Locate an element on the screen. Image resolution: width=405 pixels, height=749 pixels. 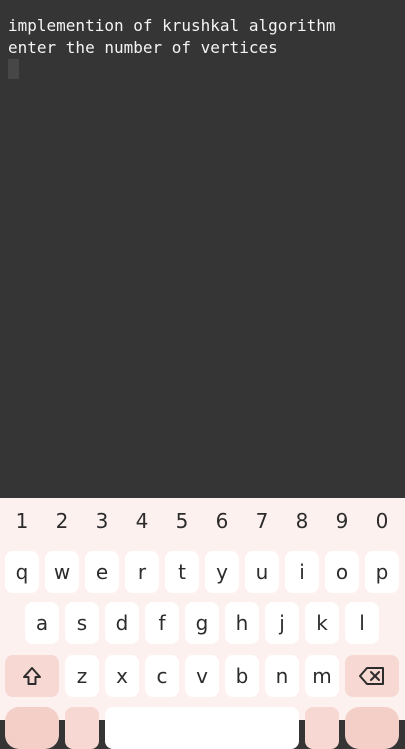
comma-key is located at coordinates (82, 728).